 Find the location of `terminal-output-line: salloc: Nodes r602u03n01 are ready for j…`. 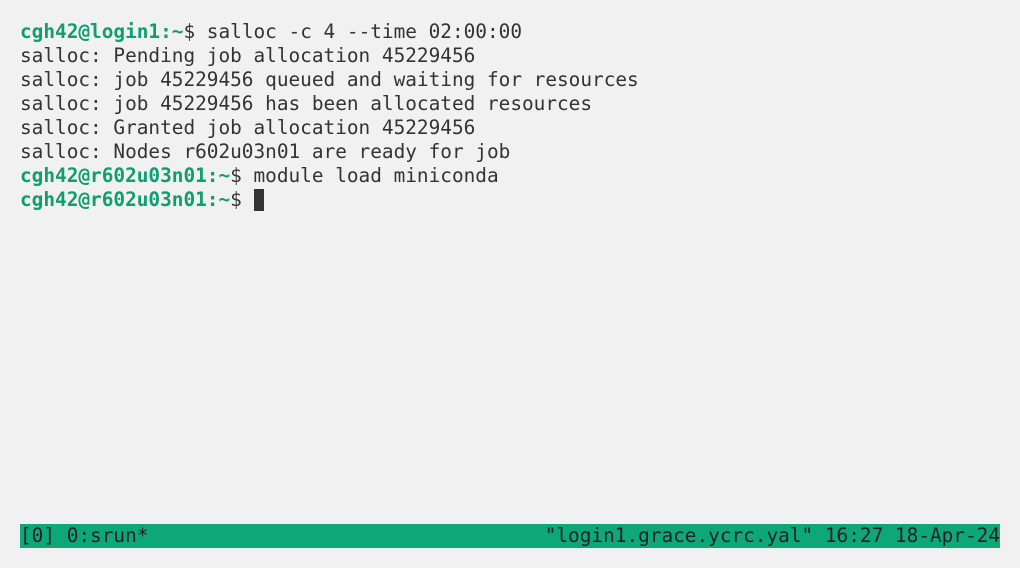

terminal-output-line: salloc: Nodes r602u03n01 are ready for j… is located at coordinates (265, 151).